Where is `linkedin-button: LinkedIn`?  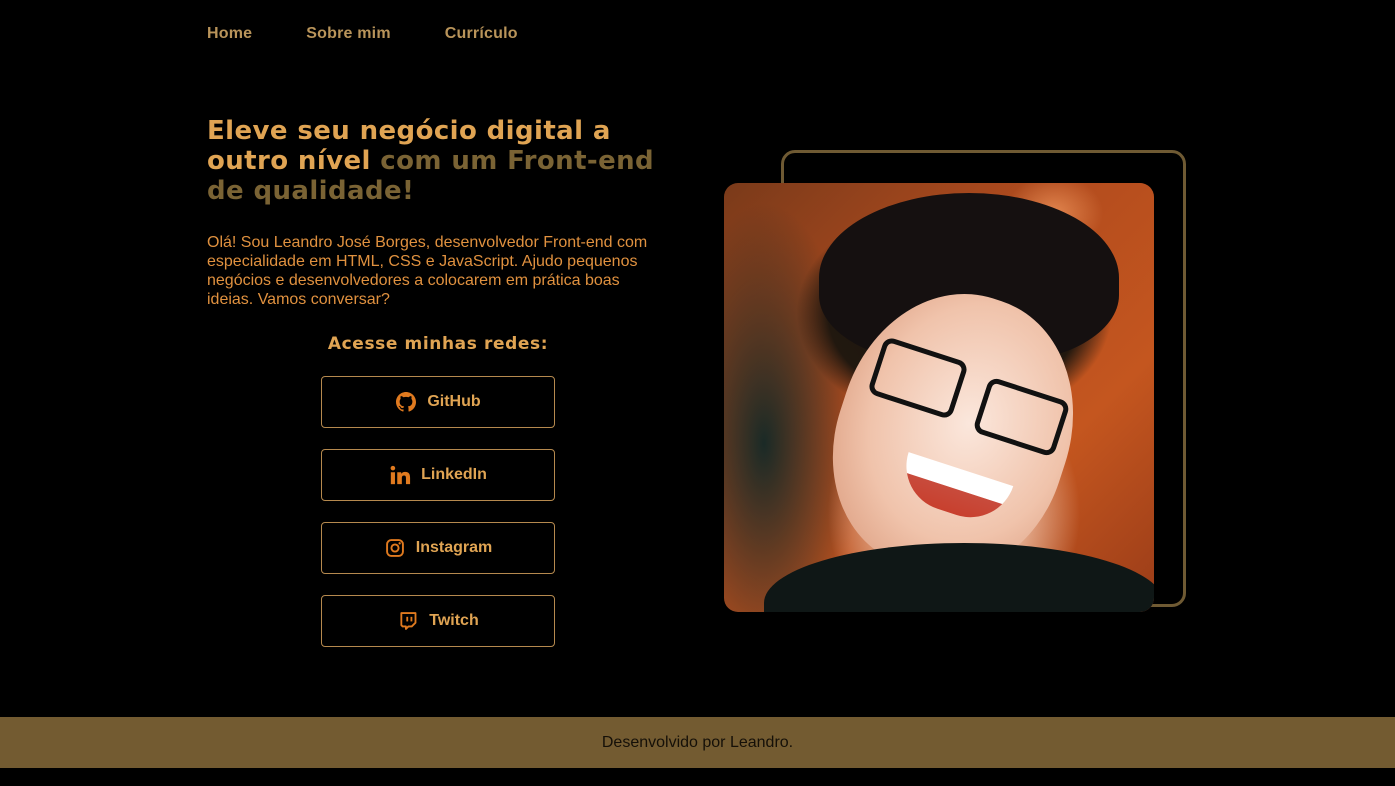 linkedin-button: LinkedIn is located at coordinates (438, 475).